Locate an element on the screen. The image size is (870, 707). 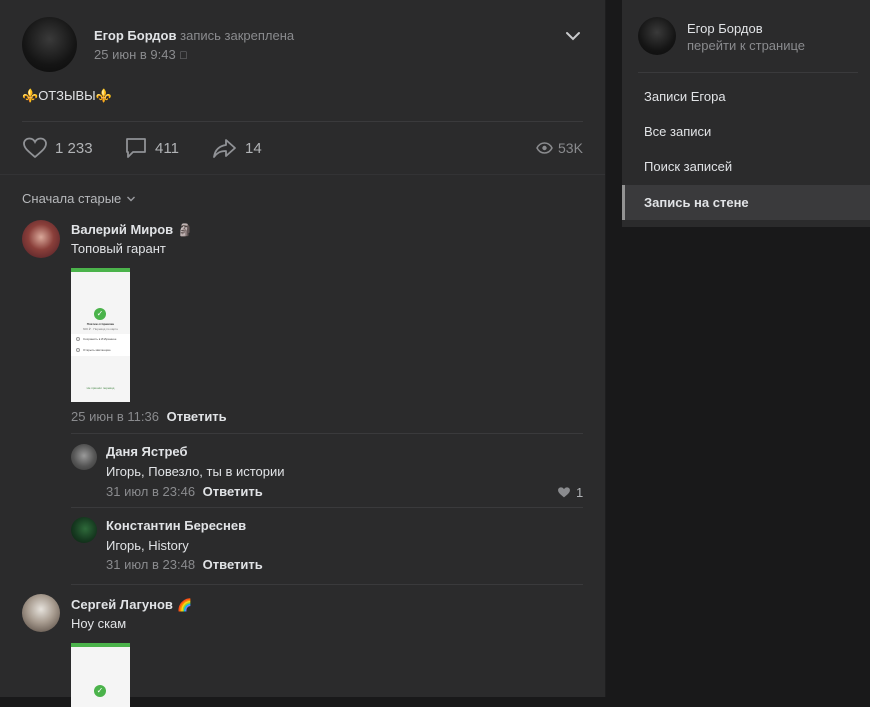
post-text: ⚜️ОТЗЫВЫ⚜️ is located at coordinates (67, 96).